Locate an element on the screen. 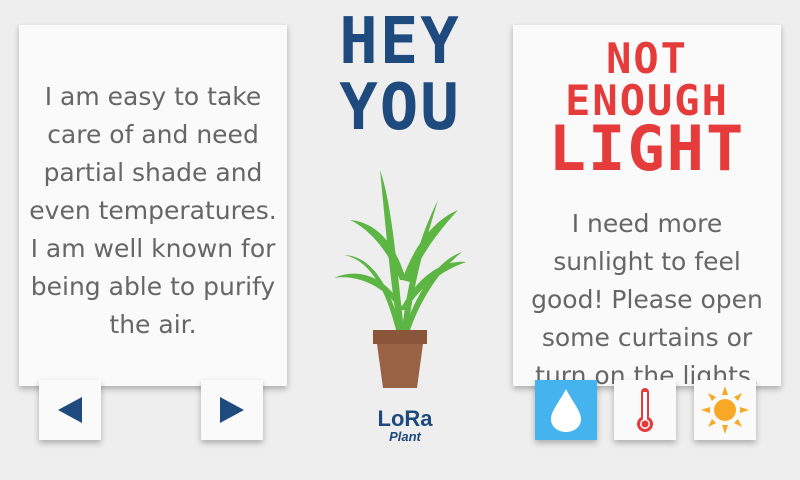 The image size is (800, 480). light-status-button is located at coordinates (725, 410).